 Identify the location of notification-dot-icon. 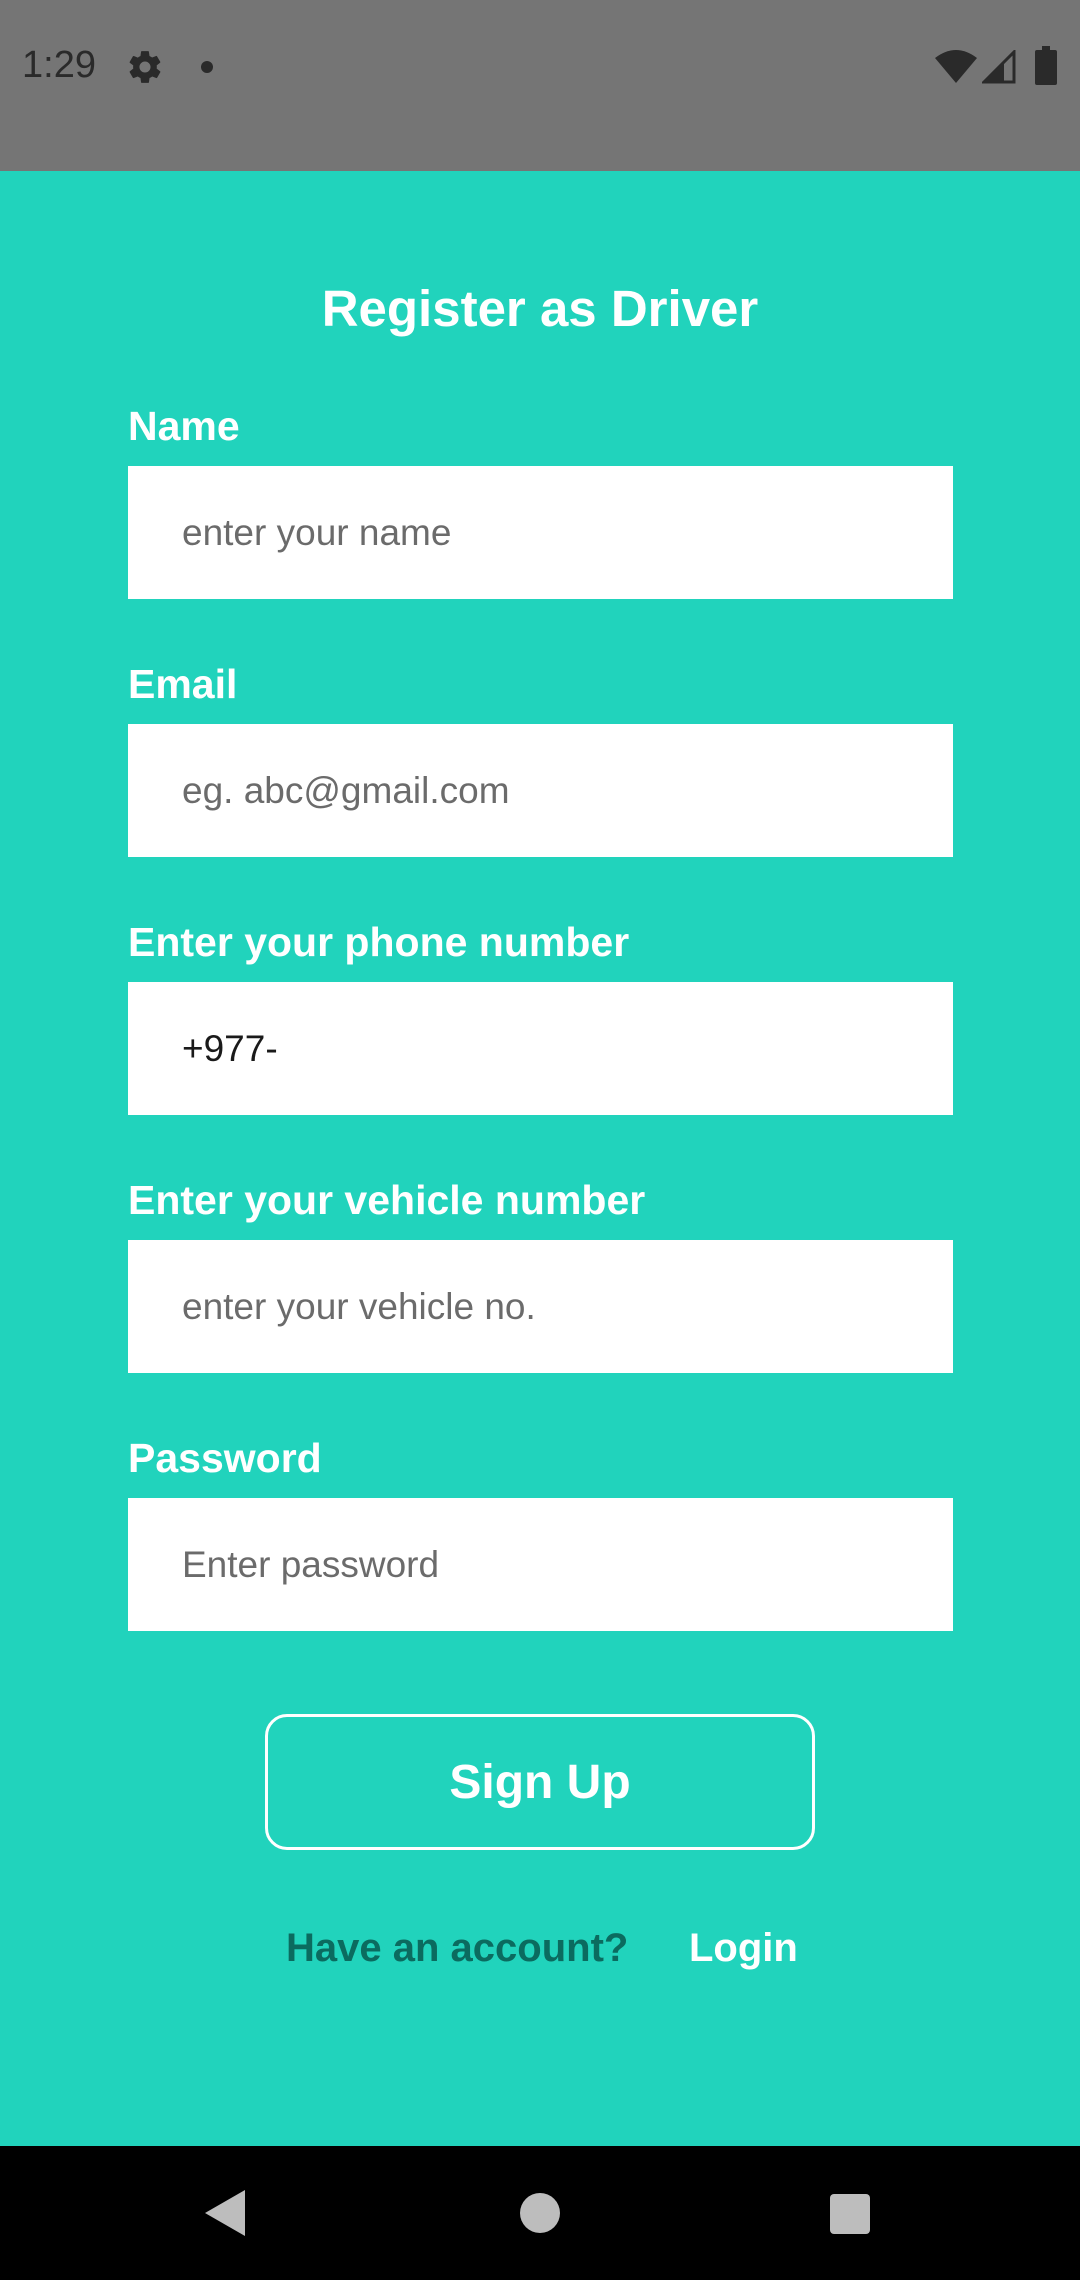
(207, 67).